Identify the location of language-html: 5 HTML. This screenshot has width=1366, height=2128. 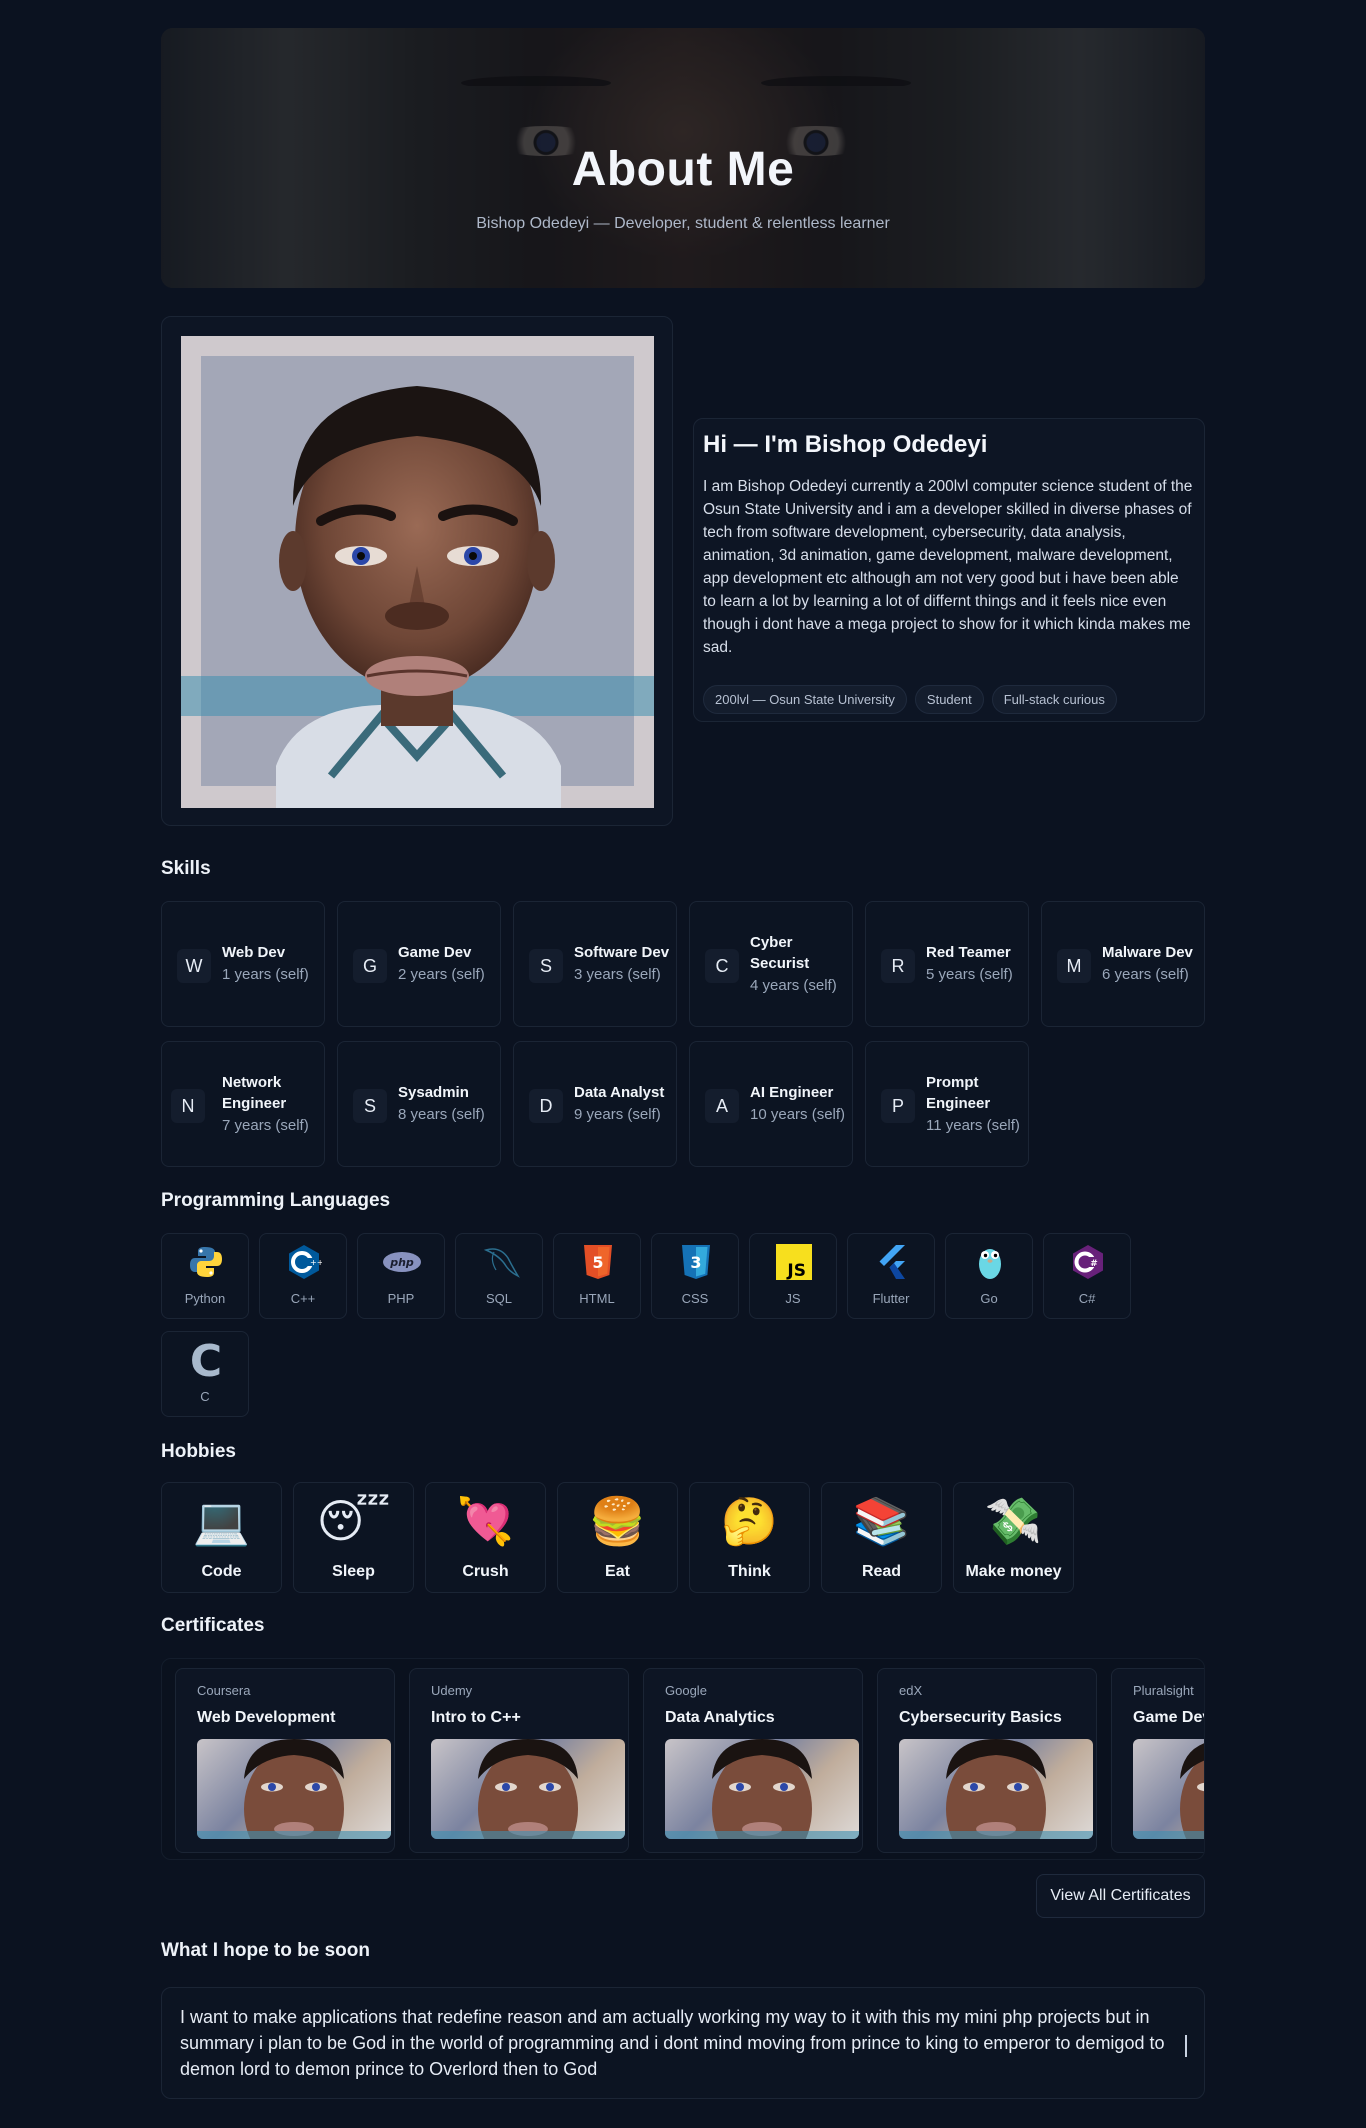
(597, 1276).